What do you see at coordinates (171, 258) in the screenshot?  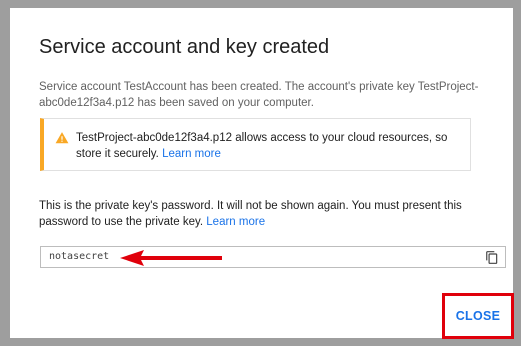 I see `annotation-arrow` at bounding box center [171, 258].